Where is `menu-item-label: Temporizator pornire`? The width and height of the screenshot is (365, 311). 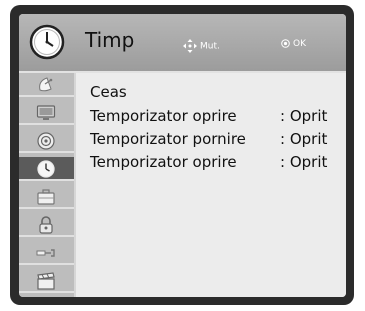
menu-item-label: Temporizator pornire is located at coordinates (168, 139).